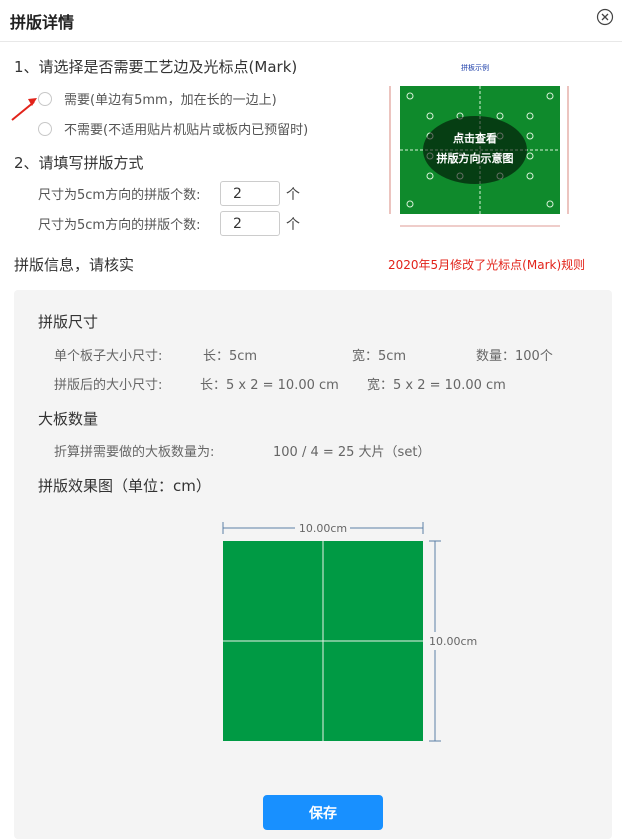 The width and height of the screenshot is (622, 839). I want to click on red-arrow-icon, so click(24, 109).